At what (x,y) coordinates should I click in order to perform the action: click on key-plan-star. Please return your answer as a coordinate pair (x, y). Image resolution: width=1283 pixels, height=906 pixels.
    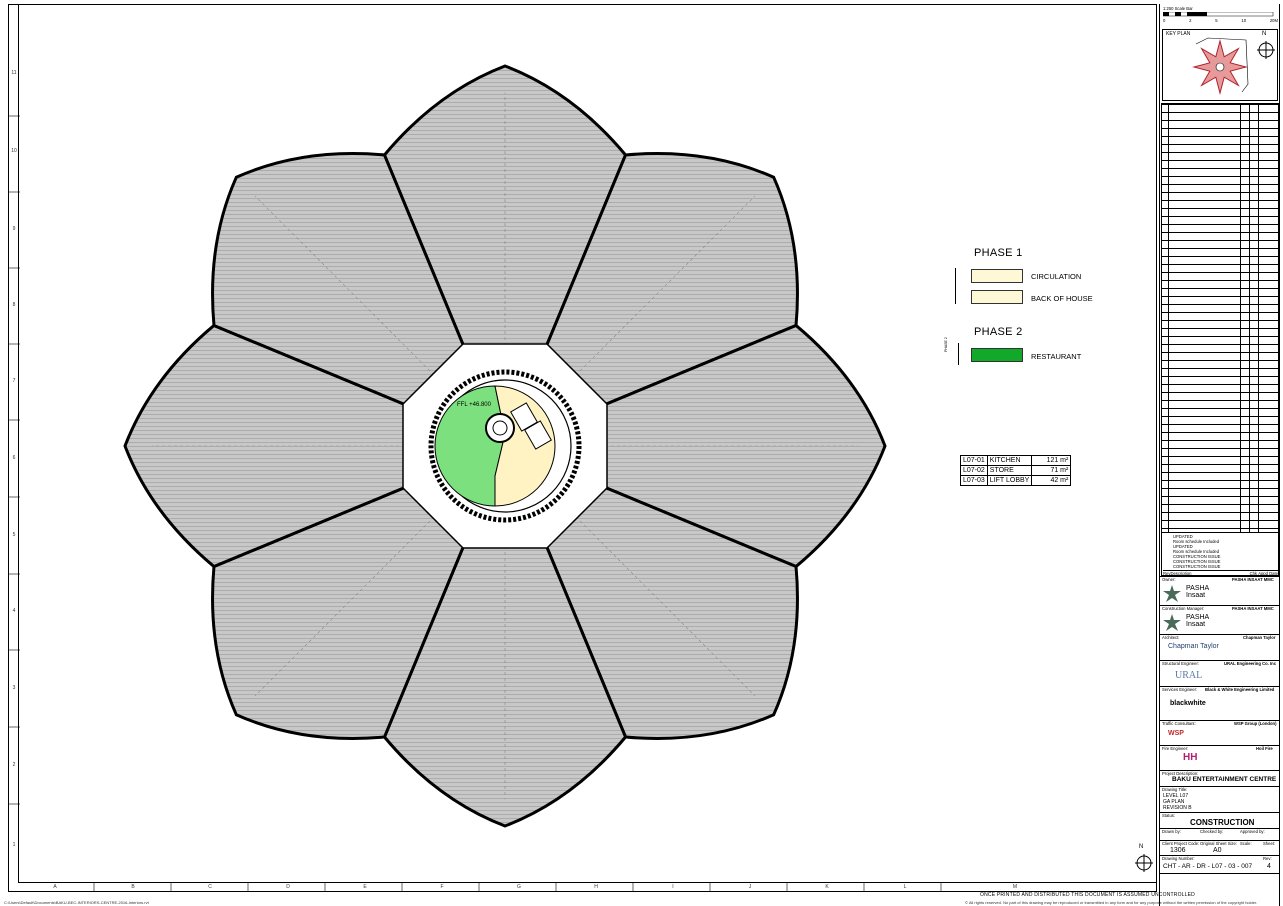
    Looking at the image, I should click on (1220, 66).